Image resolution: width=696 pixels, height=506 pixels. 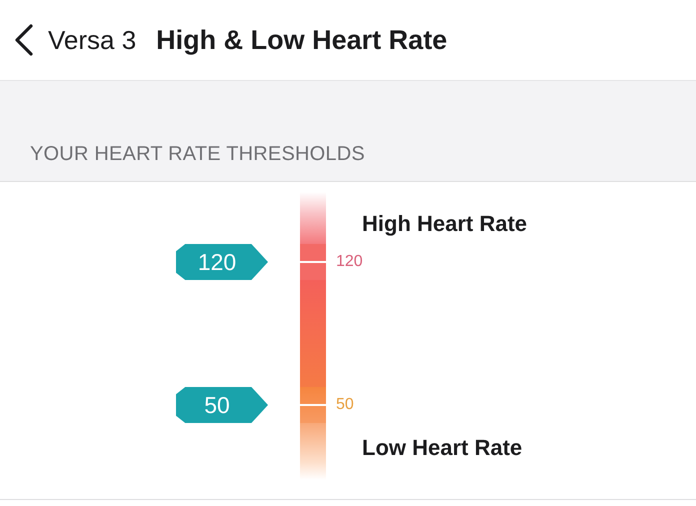 I want to click on tick-label: 50, so click(x=345, y=405).